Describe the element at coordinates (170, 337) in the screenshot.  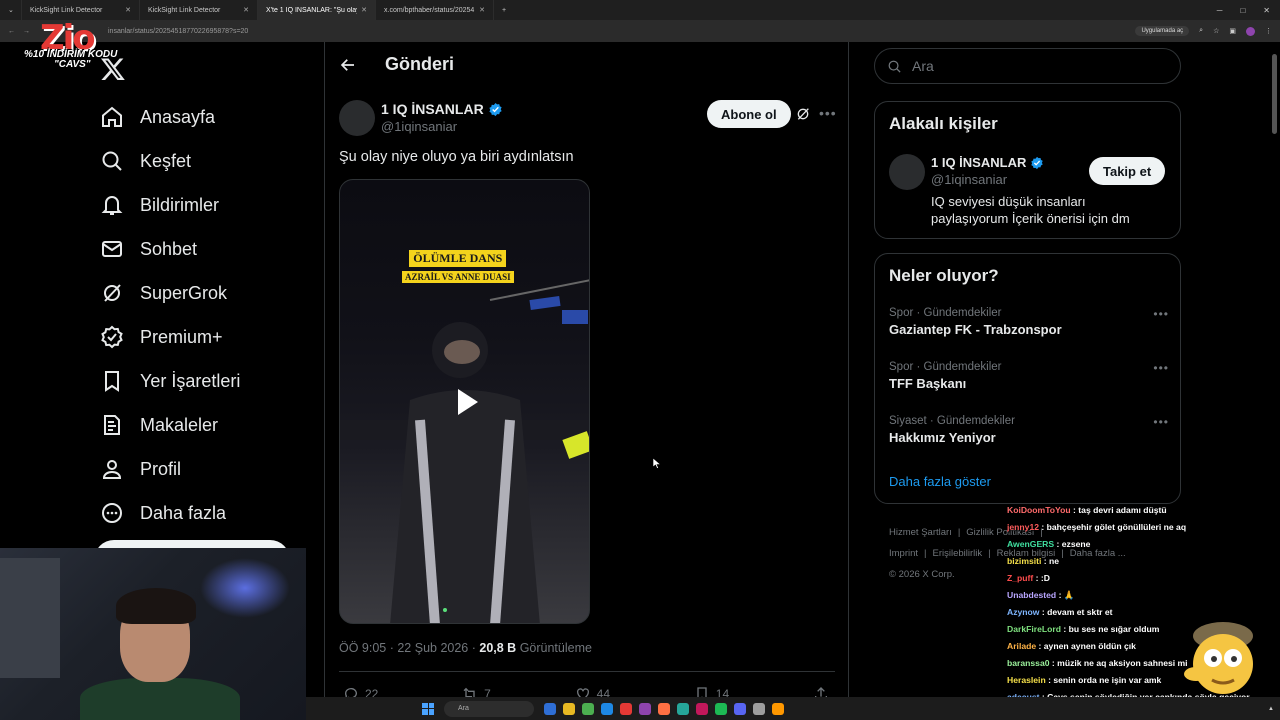
I see `nav-item-premium: Premium+` at that location.